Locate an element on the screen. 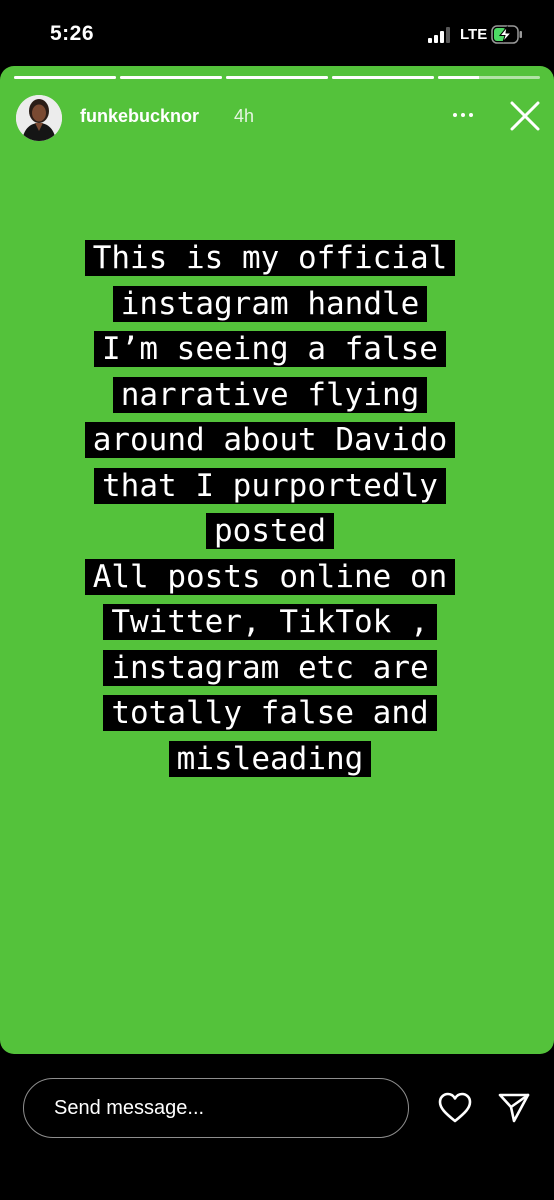 The width and height of the screenshot is (554, 1200). story-text-line: misleading is located at coordinates (270, 760).